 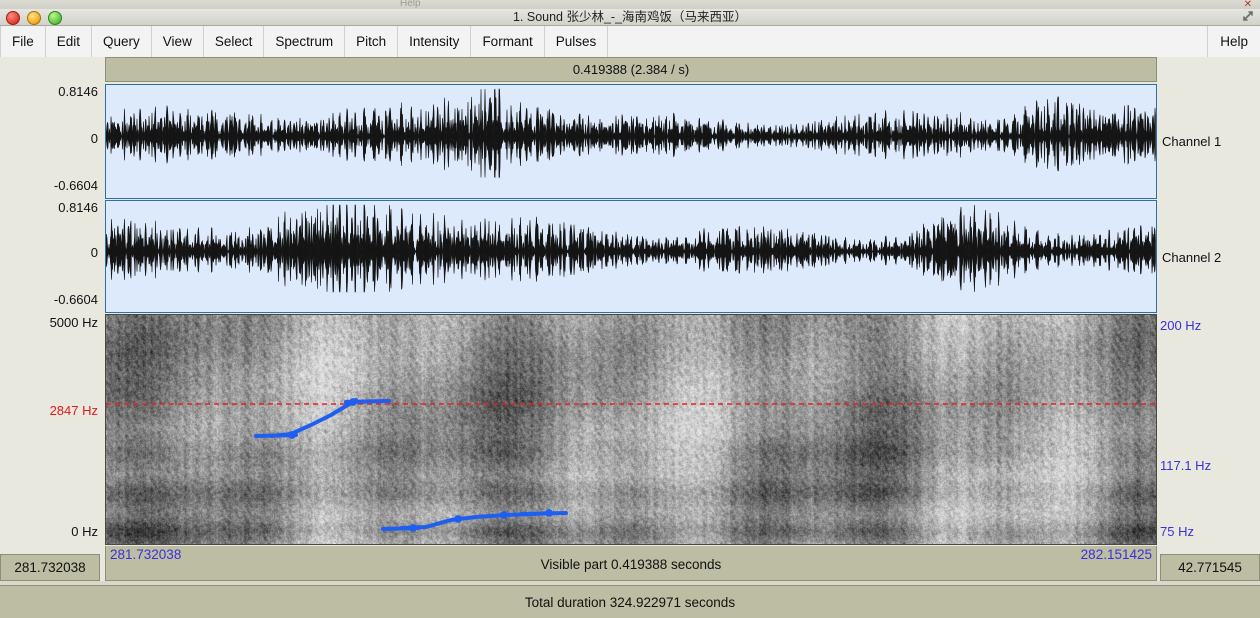 I want to click on menu-intensity: Intensity, so click(x=435, y=41).